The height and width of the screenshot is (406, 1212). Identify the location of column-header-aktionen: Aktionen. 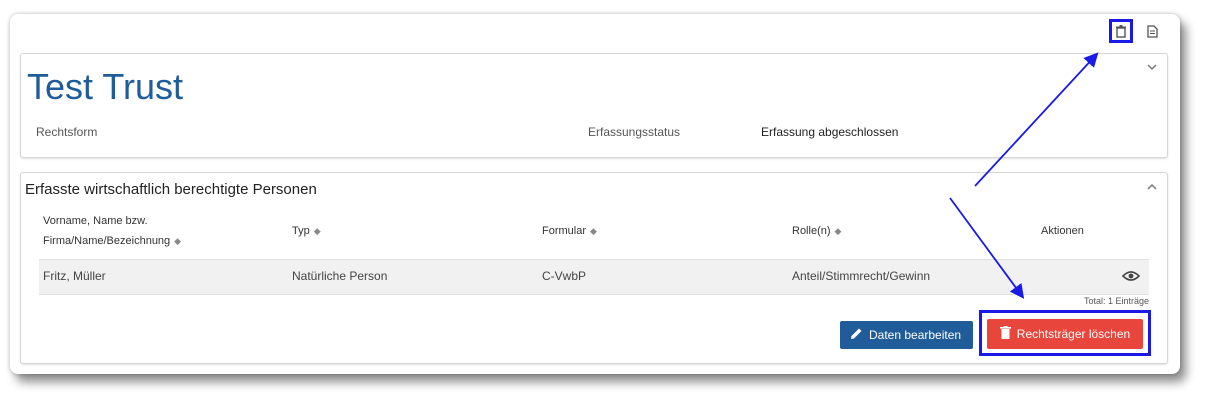
(1062, 231).